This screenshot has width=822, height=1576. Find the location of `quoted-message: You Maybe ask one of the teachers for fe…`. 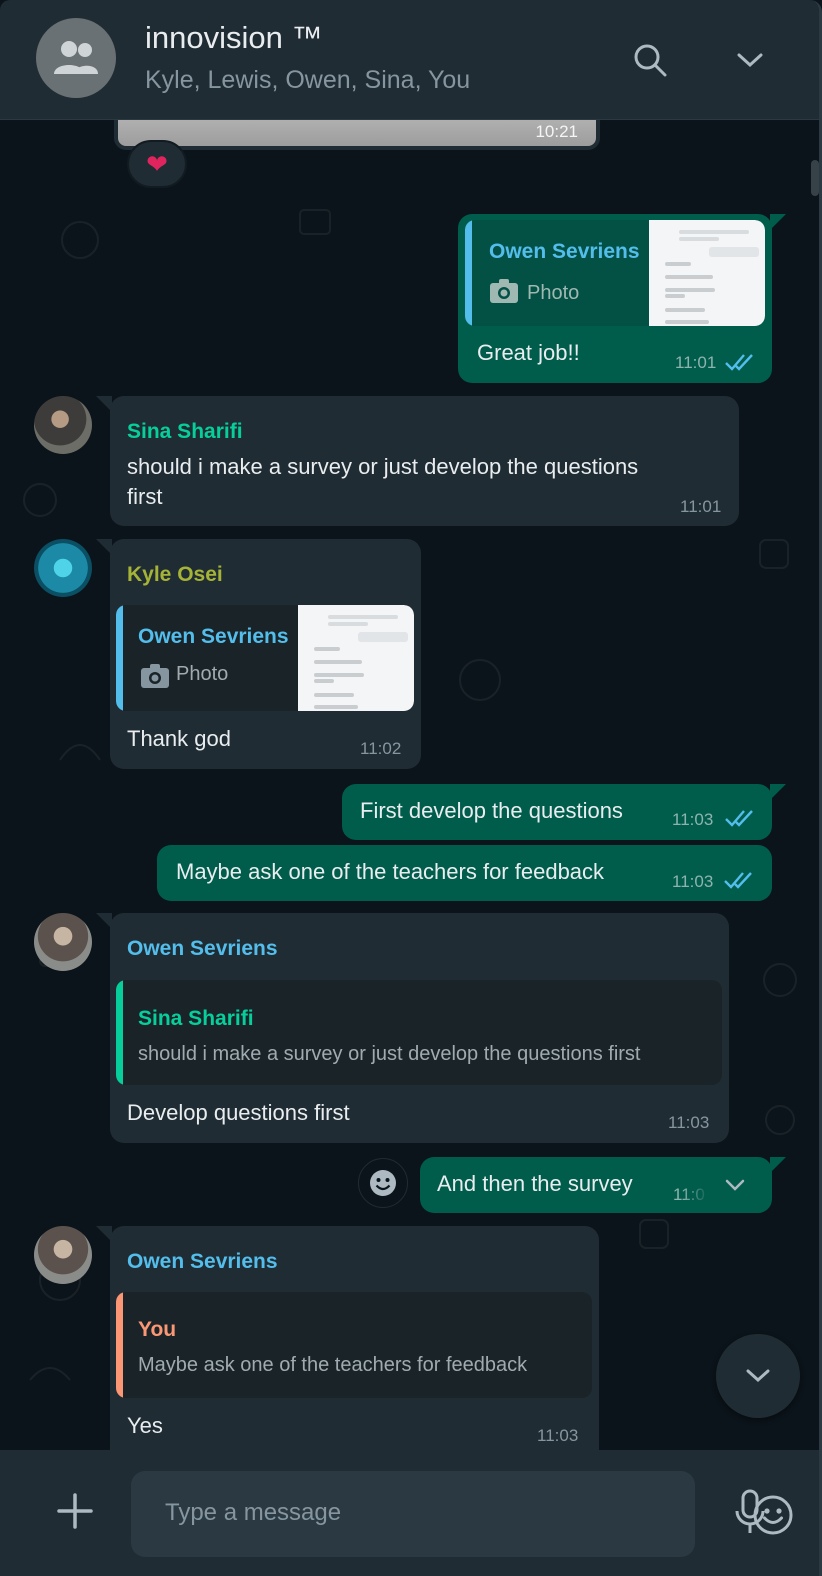

quoted-message: You Maybe ask one of the teachers for fe… is located at coordinates (354, 1345).